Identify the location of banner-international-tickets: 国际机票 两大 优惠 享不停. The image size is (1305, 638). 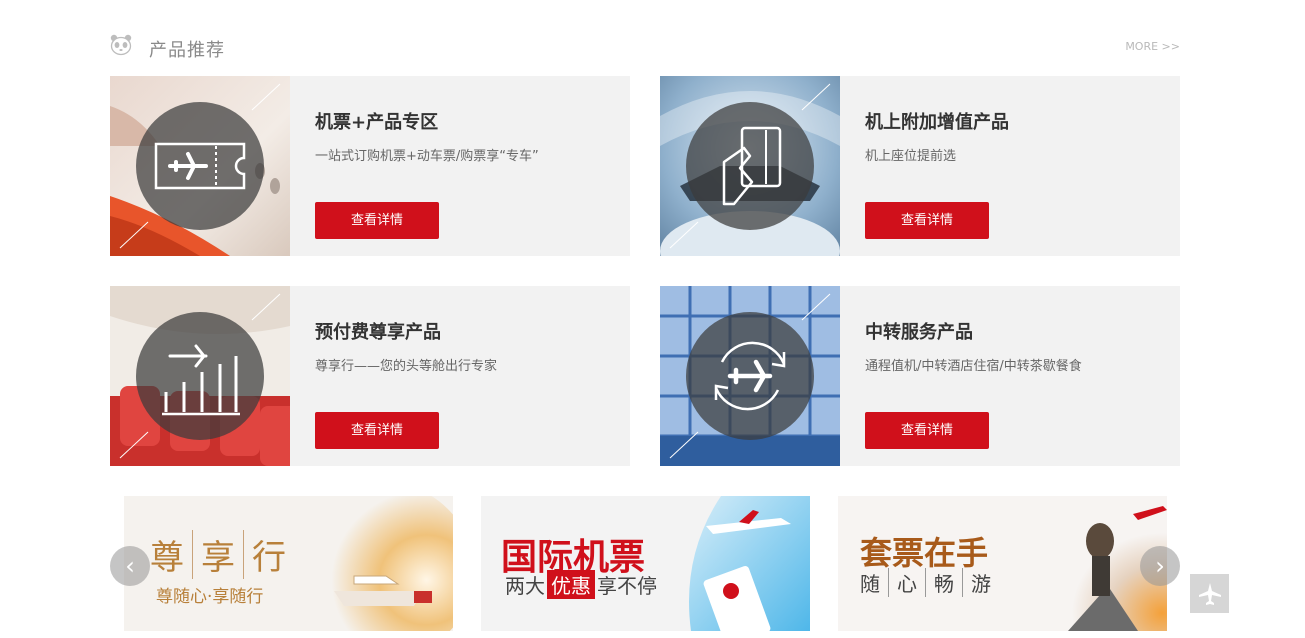
(645, 563).